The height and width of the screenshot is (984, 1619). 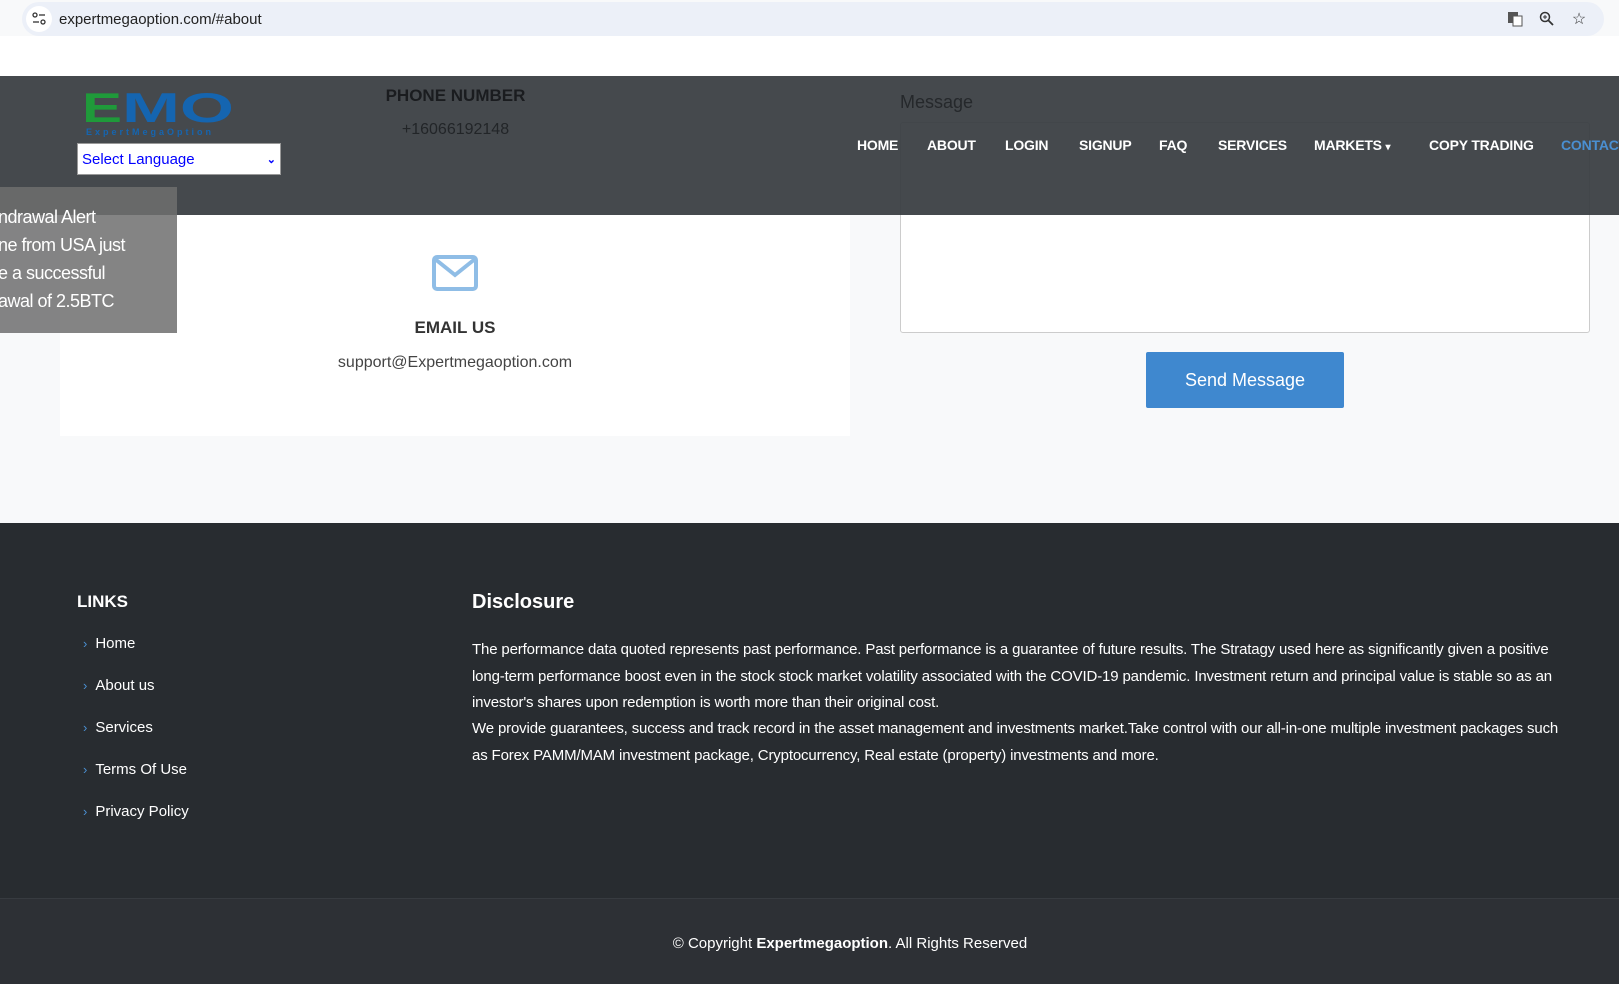 What do you see at coordinates (1245, 380) in the screenshot?
I see `send-message-button: Send Message` at bounding box center [1245, 380].